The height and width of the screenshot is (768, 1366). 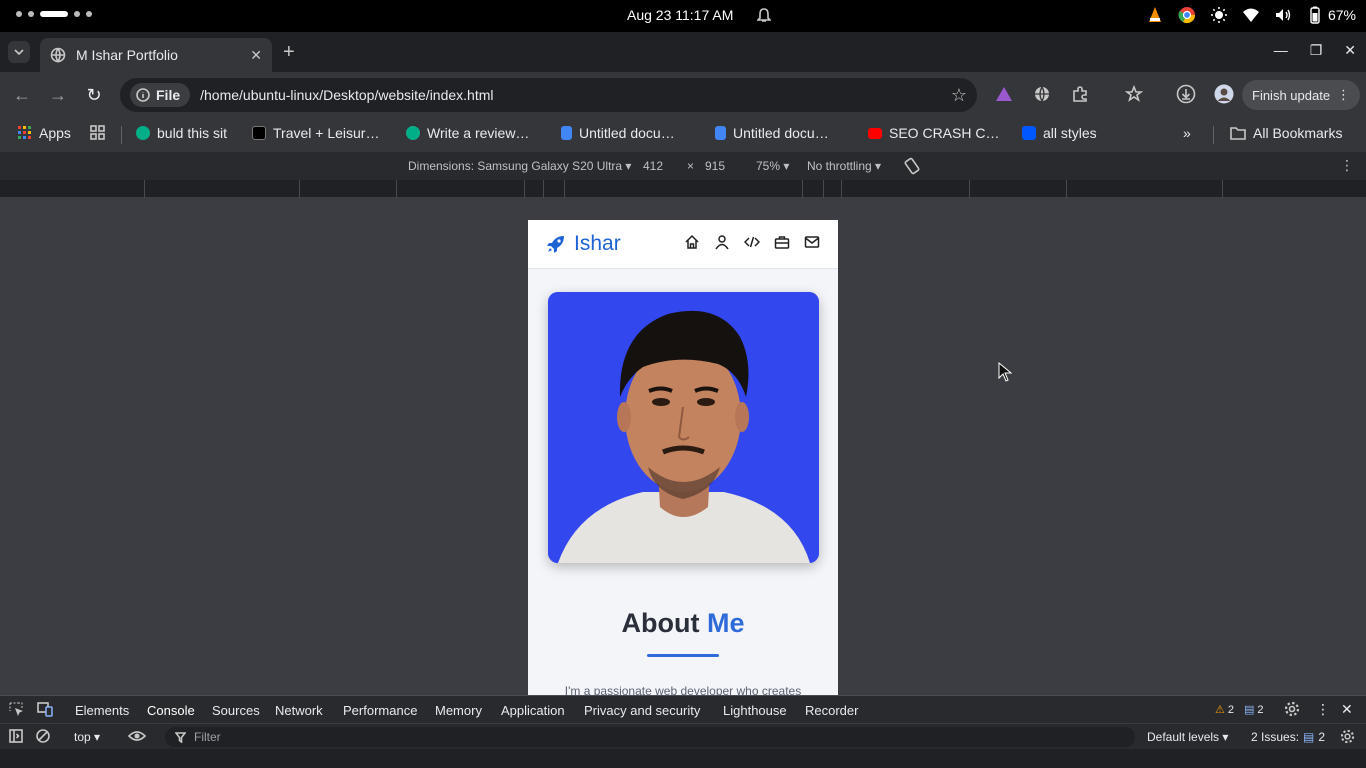 I want to click on devtools-tab-lighthouse: Lighthouse, so click(x=755, y=710).